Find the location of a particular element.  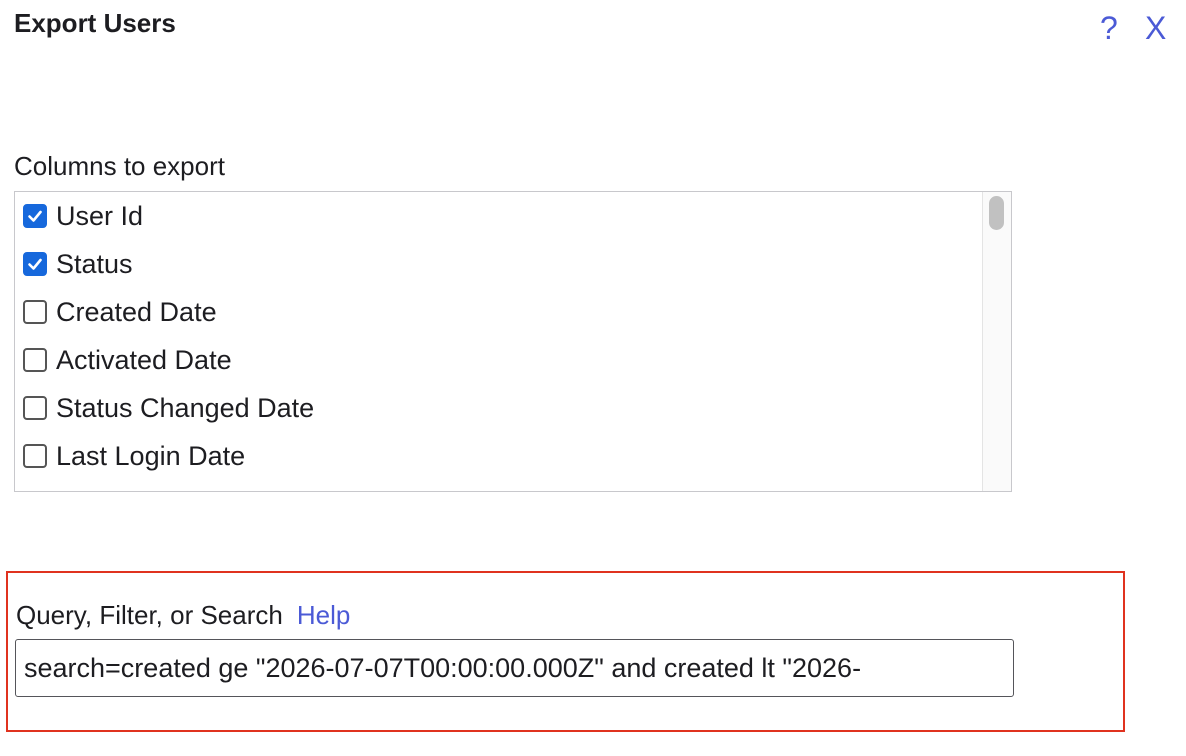

column-item-last-login-date: Last Login Date is located at coordinates (134, 456).